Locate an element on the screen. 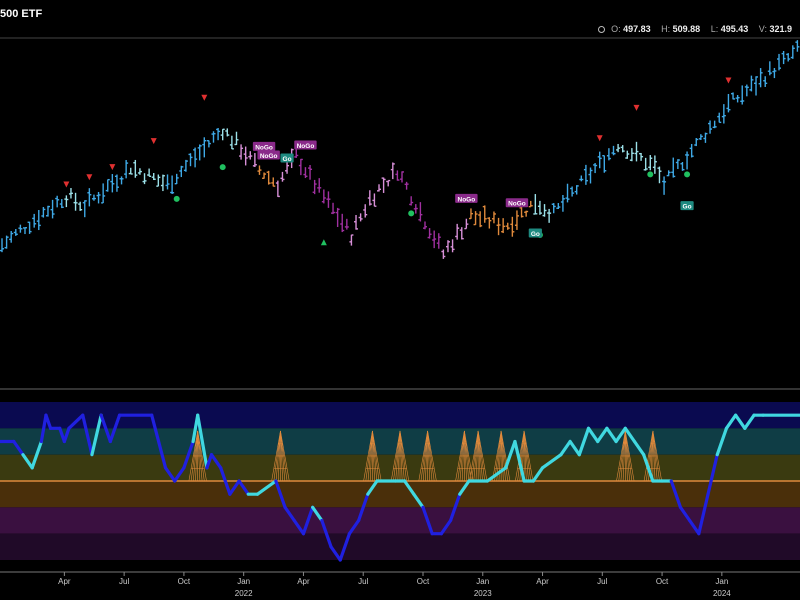 The image size is (800, 600). nogo-label: NoGo is located at coordinates (305, 145).